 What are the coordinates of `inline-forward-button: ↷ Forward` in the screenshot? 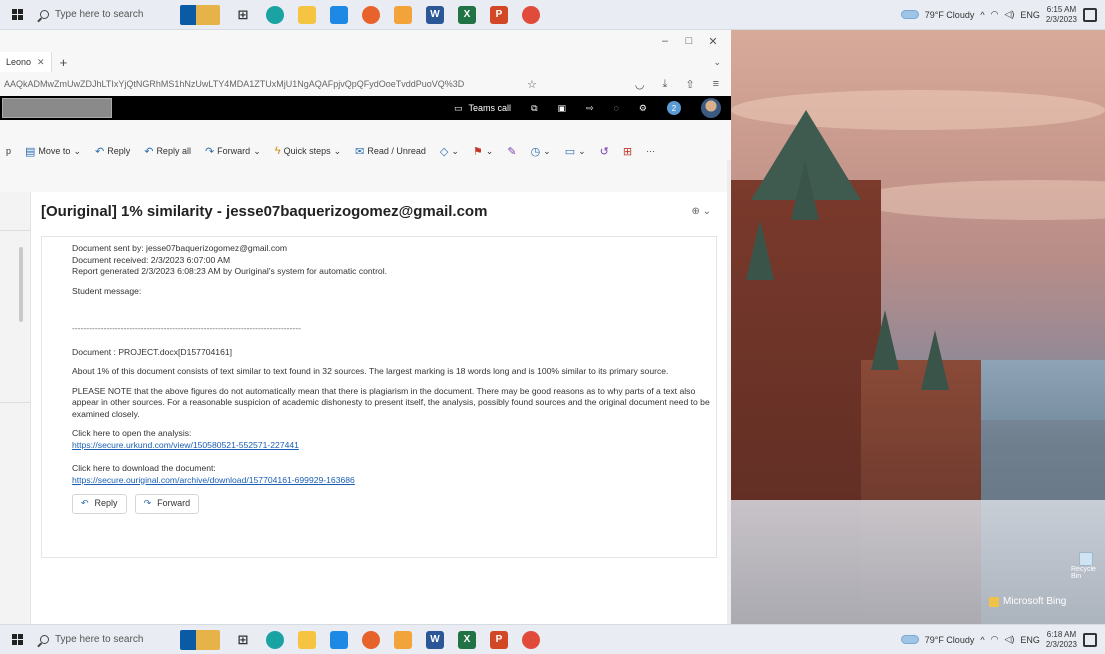 It's located at (167, 504).